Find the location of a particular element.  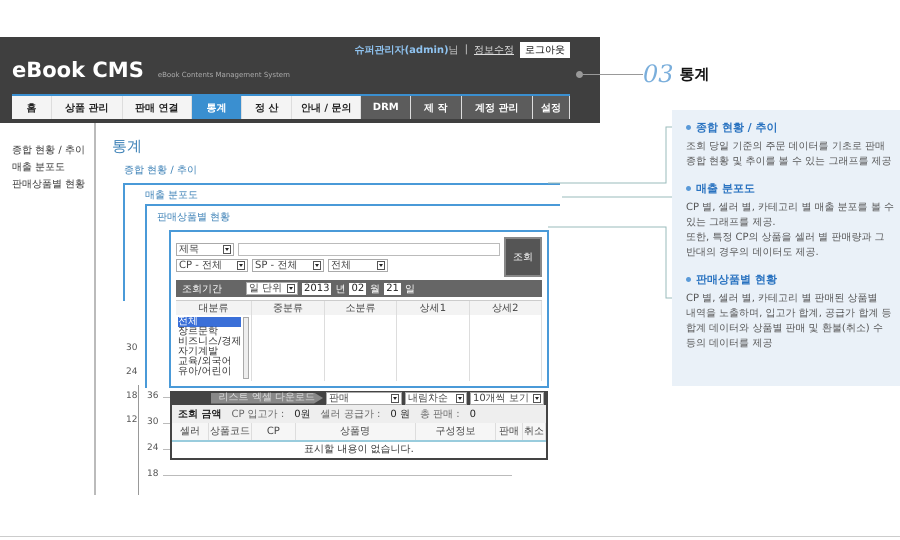

sidebar-item: 판매상품별 현황 is located at coordinates (53, 184).